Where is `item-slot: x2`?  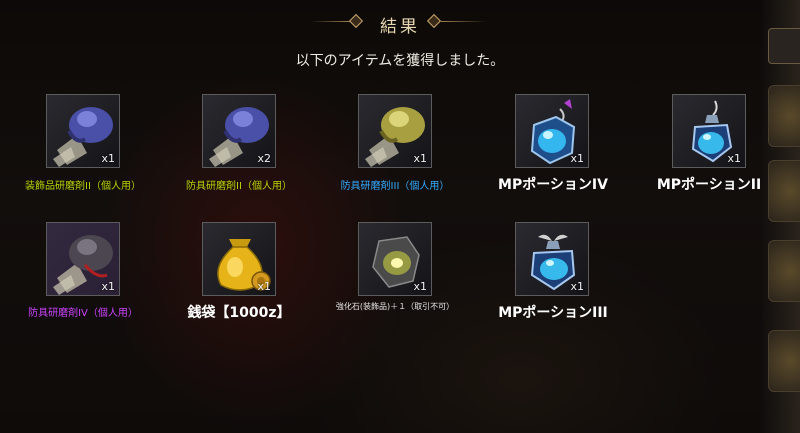
item-slot: x2 is located at coordinates (239, 131).